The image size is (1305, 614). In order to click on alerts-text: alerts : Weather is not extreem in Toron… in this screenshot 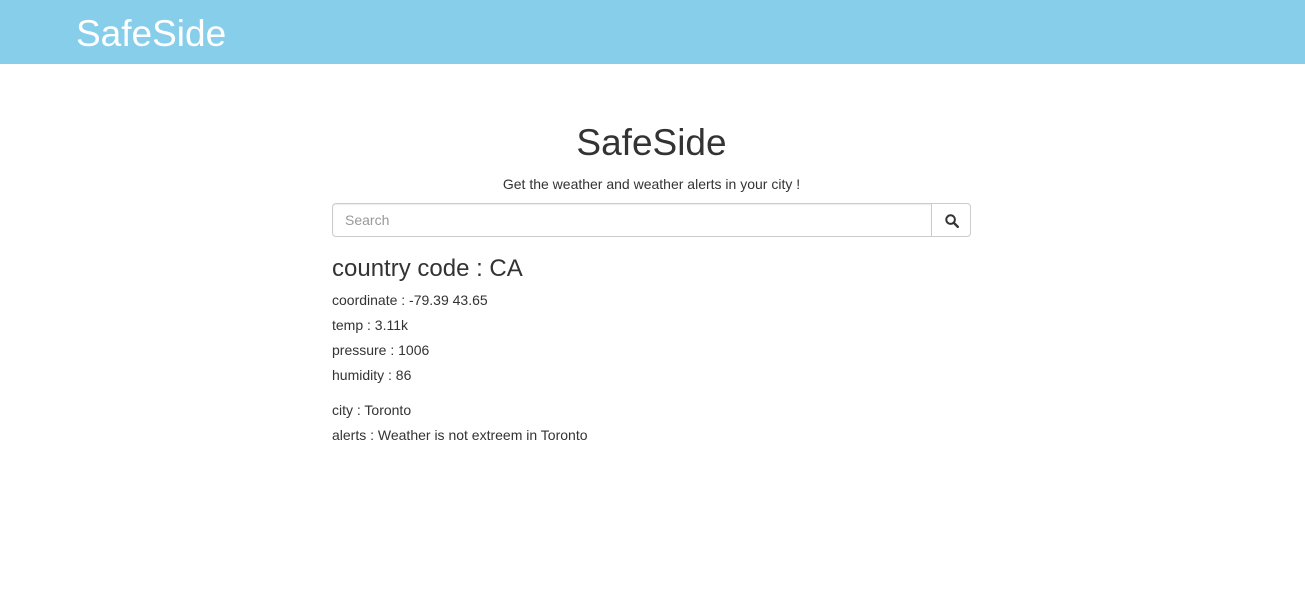, I will do `click(460, 435)`.